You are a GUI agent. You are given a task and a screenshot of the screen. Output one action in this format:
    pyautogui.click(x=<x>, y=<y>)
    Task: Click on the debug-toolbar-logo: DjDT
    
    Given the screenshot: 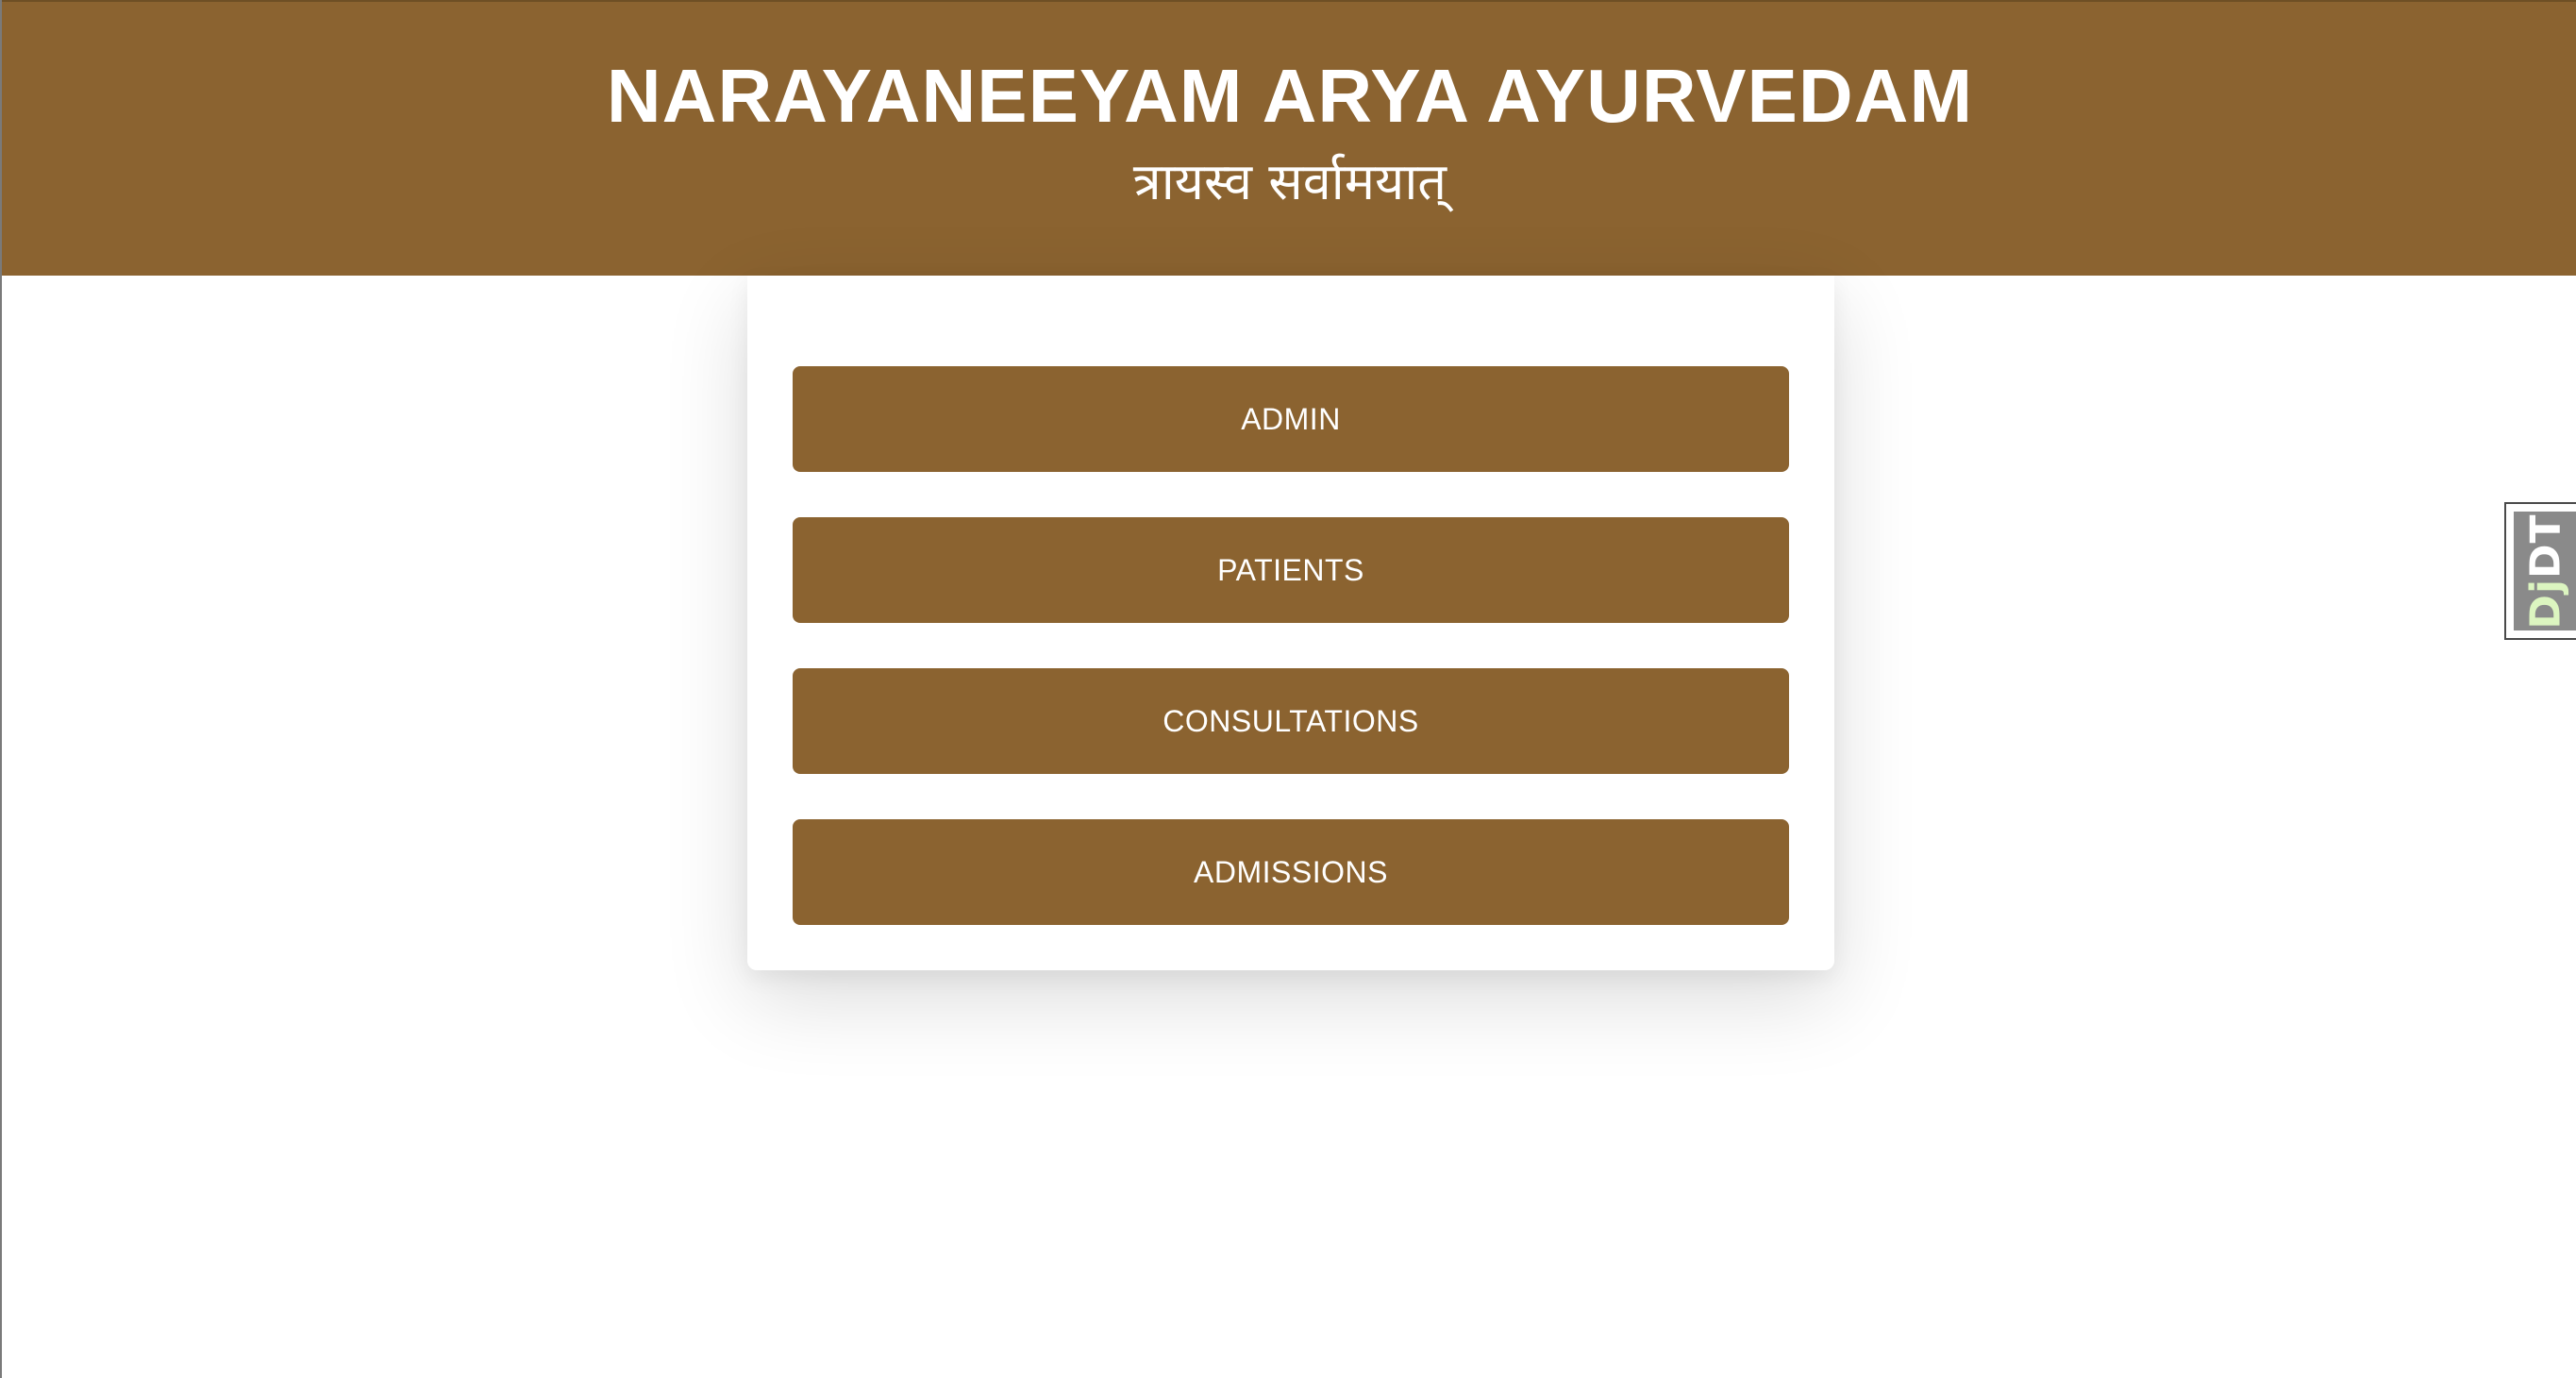 What is the action you would take?
    pyautogui.click(x=2545, y=571)
    